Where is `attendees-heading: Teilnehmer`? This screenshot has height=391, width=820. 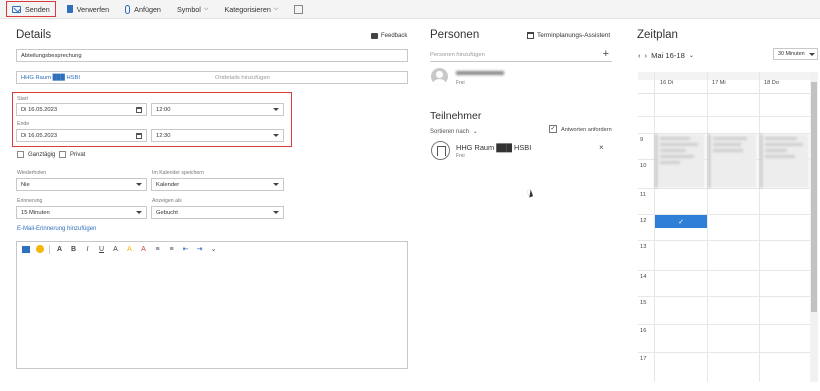
attendees-heading: Teilnehmer is located at coordinates (456, 116).